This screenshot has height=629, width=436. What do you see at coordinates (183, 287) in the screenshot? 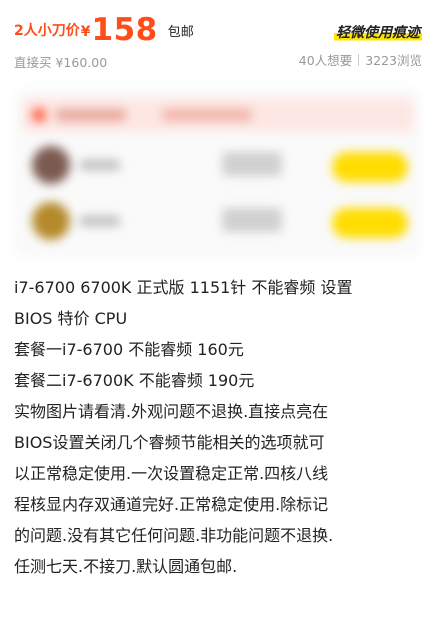
I see `description-line: i7-6700 6700K 正式版 1151针 不能睿频 设置` at bounding box center [183, 287].